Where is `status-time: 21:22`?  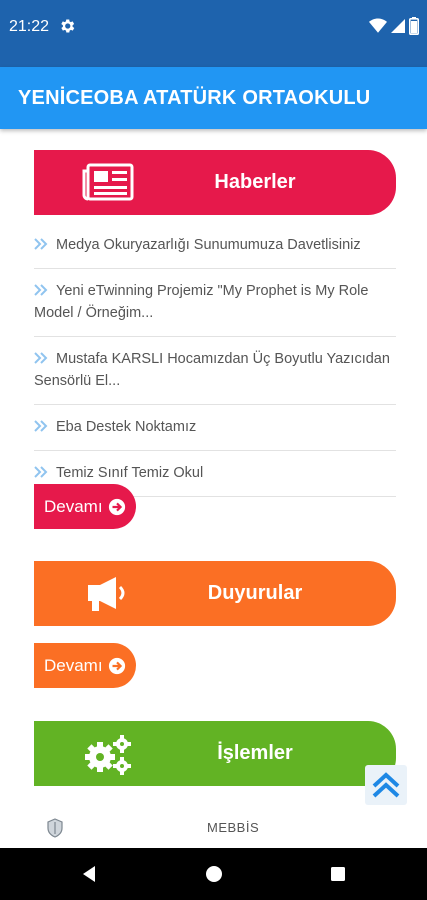
status-time: 21:22 is located at coordinates (29, 26).